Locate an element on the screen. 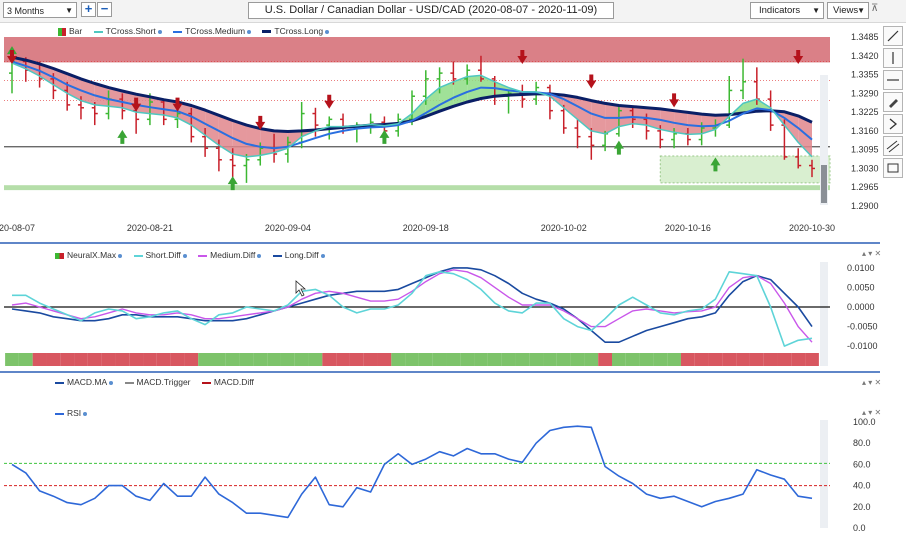 The width and height of the screenshot is (906, 534). x-tick-label: 2020-10-16 is located at coordinates (688, 228).